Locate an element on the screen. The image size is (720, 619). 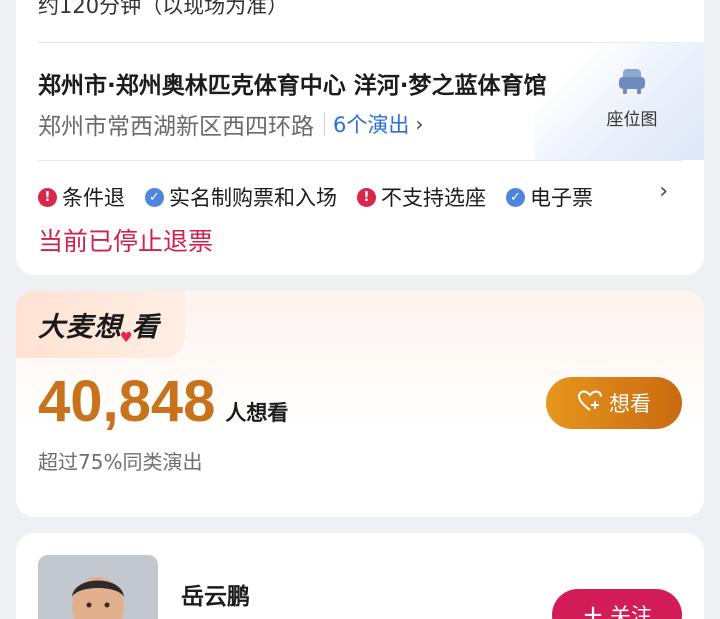
follow-button-label: 关注 is located at coordinates (630, 611).